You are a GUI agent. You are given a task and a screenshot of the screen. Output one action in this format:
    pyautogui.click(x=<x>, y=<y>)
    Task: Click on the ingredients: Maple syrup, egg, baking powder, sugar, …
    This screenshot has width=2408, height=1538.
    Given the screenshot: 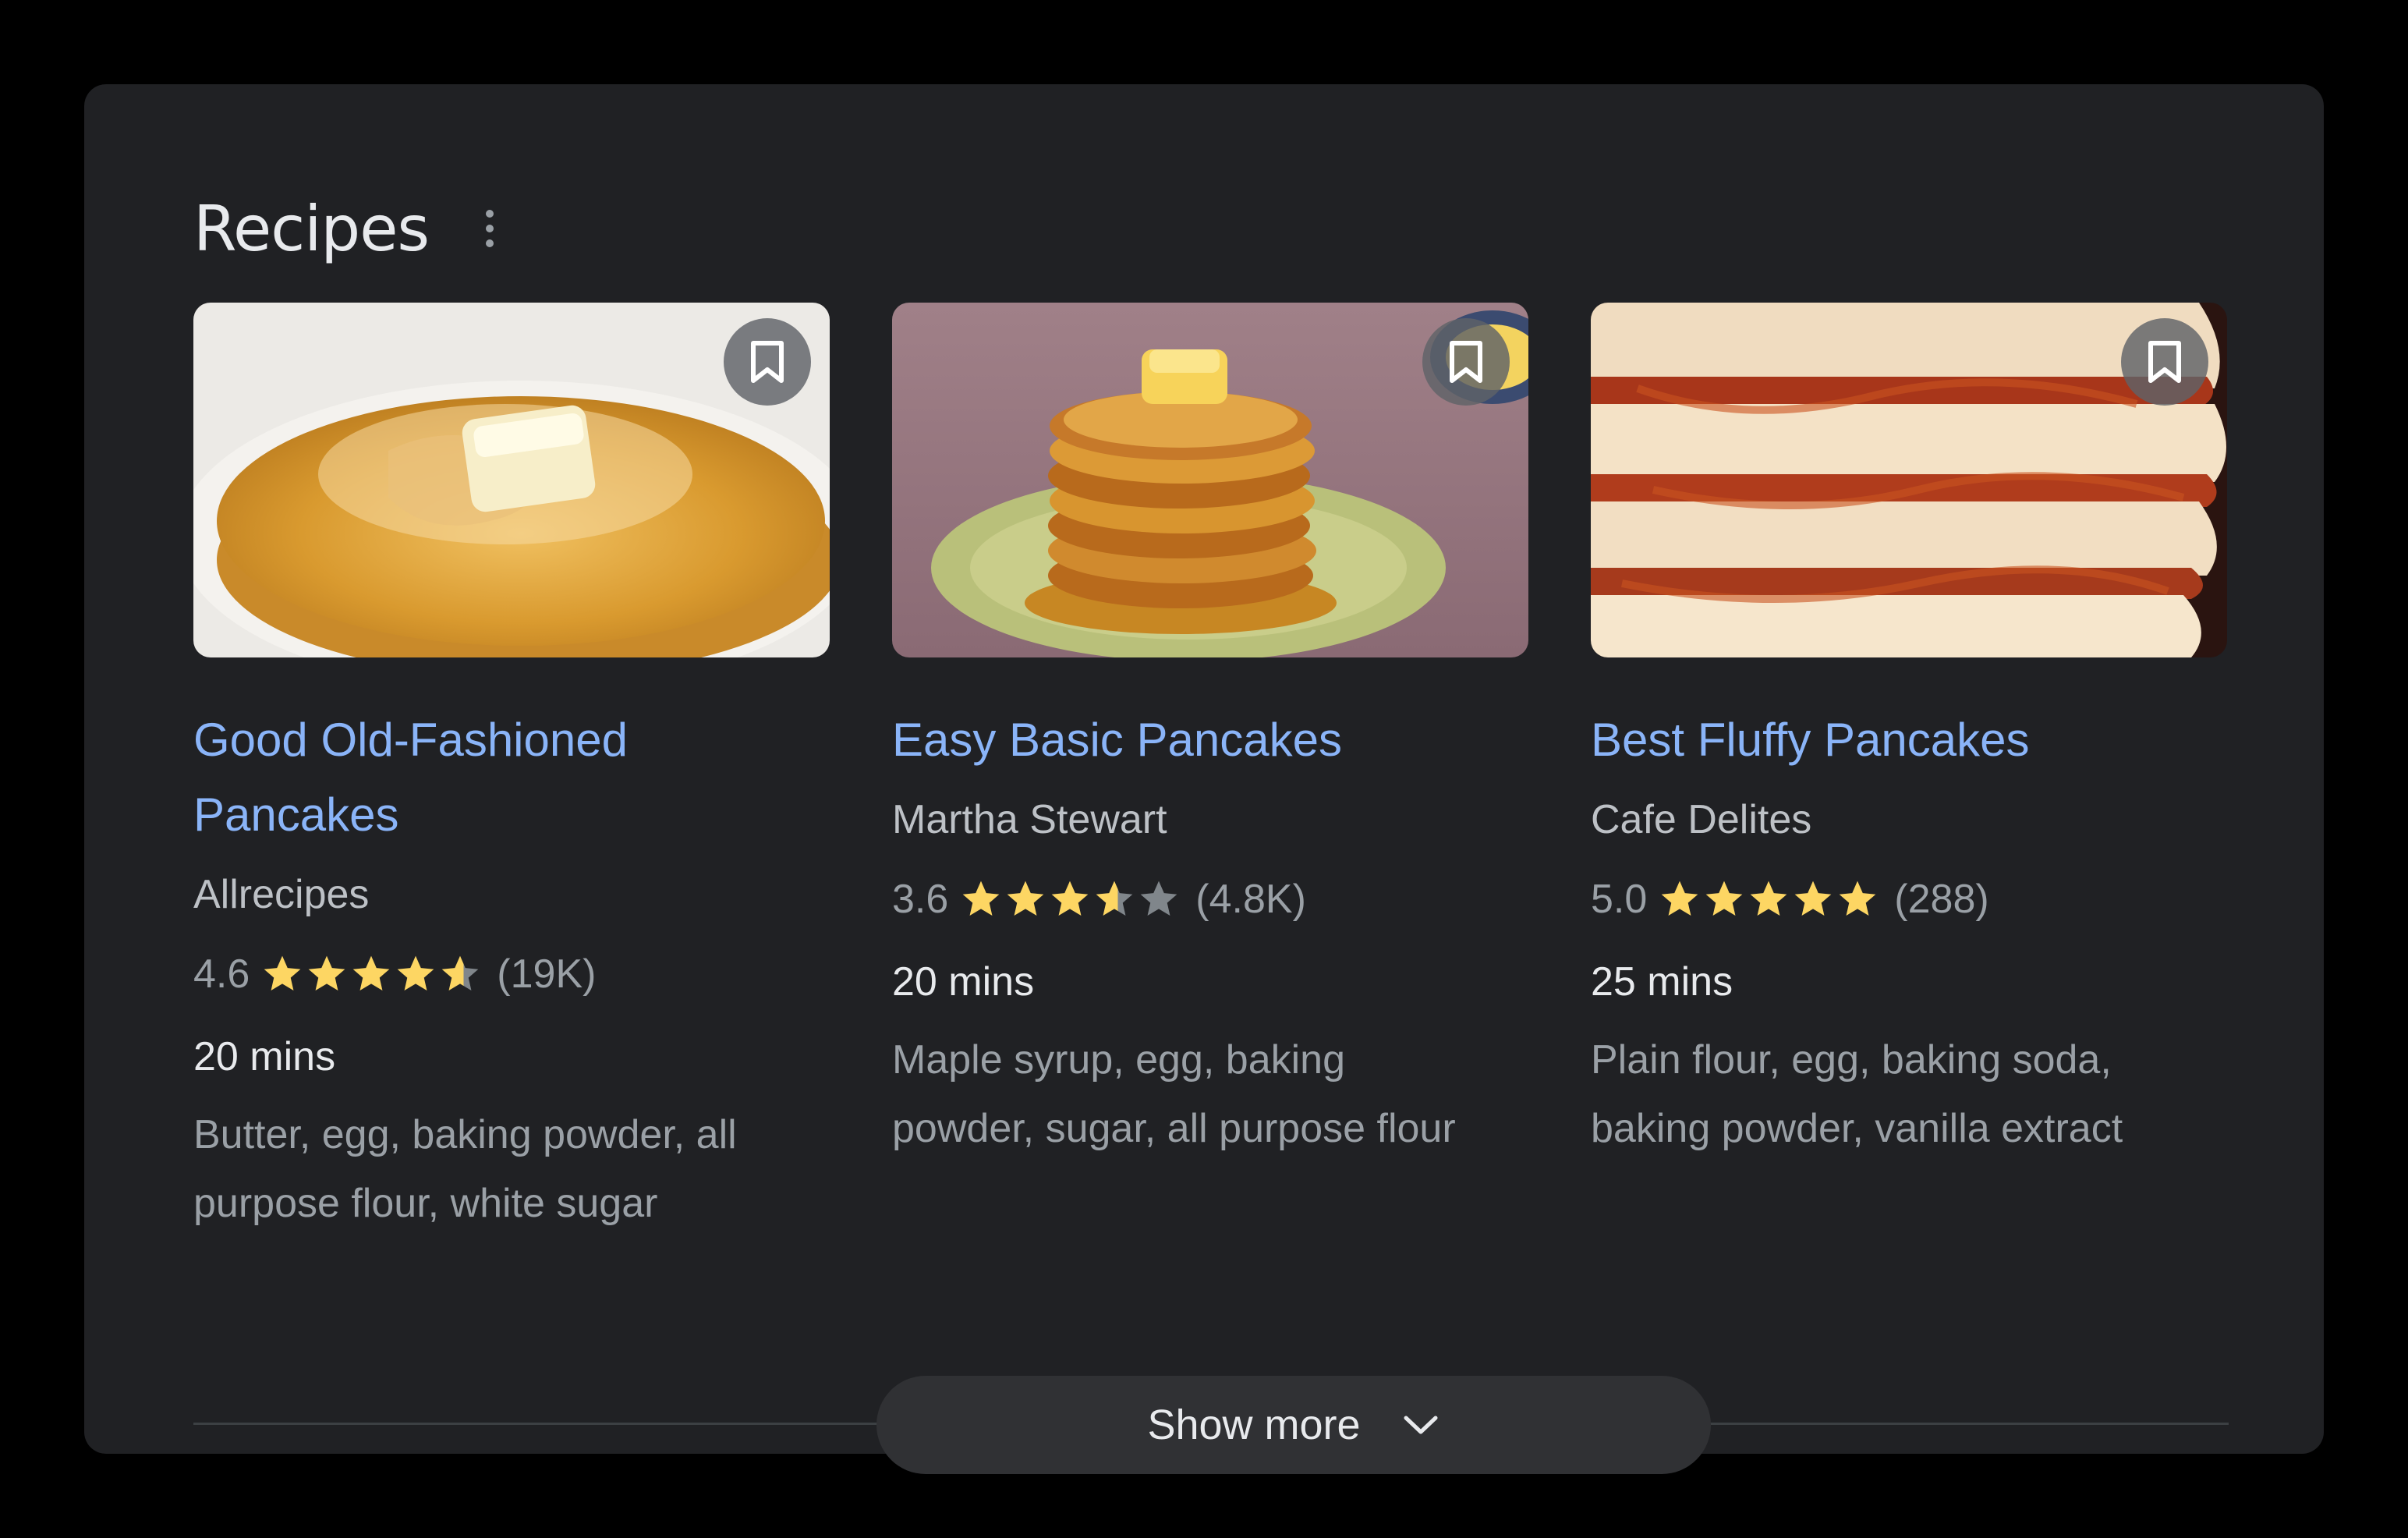 What is the action you would take?
    pyautogui.click(x=1210, y=1094)
    